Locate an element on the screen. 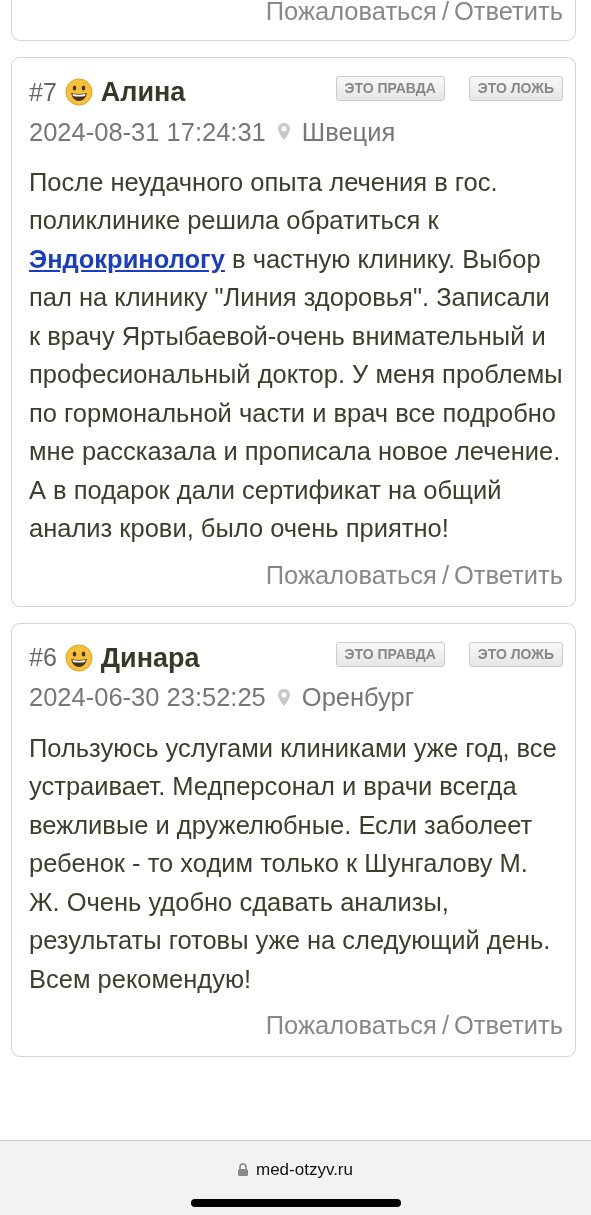 Image resolution: width=591 pixels, height=1215 pixels. review-number: #6 is located at coordinates (43, 658).